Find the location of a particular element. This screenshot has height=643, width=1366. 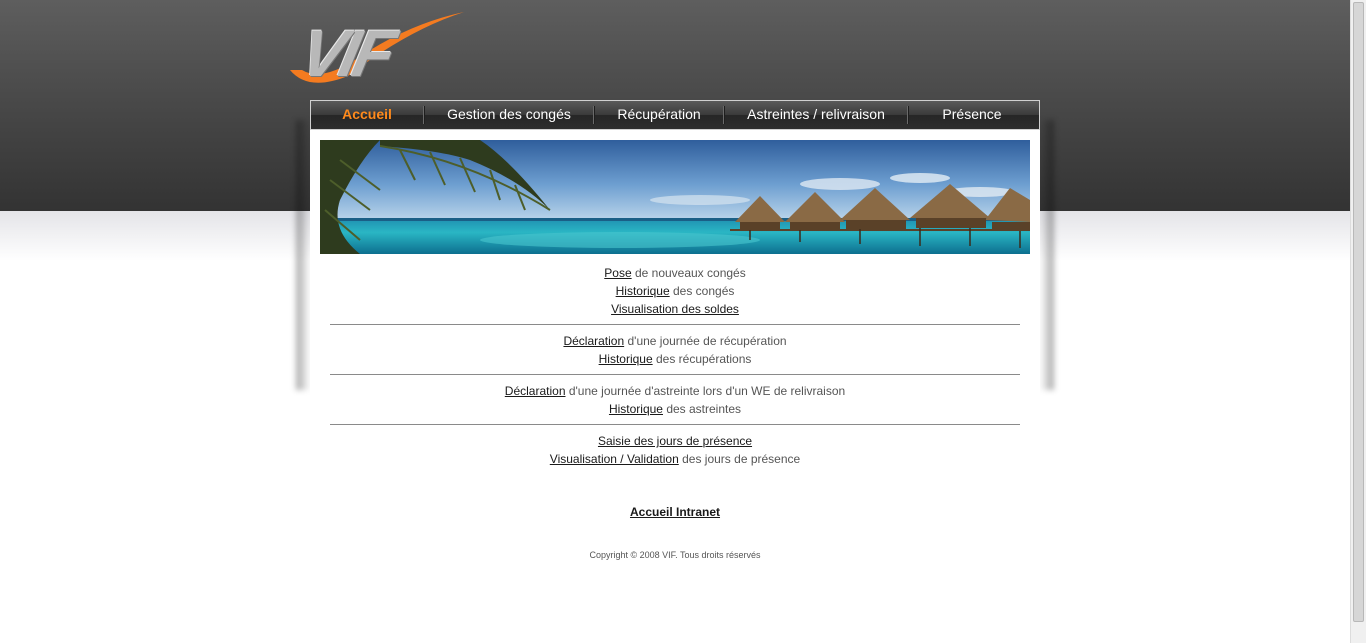

declaration-recuperation-text: d'une journée de récupération is located at coordinates (705, 341).